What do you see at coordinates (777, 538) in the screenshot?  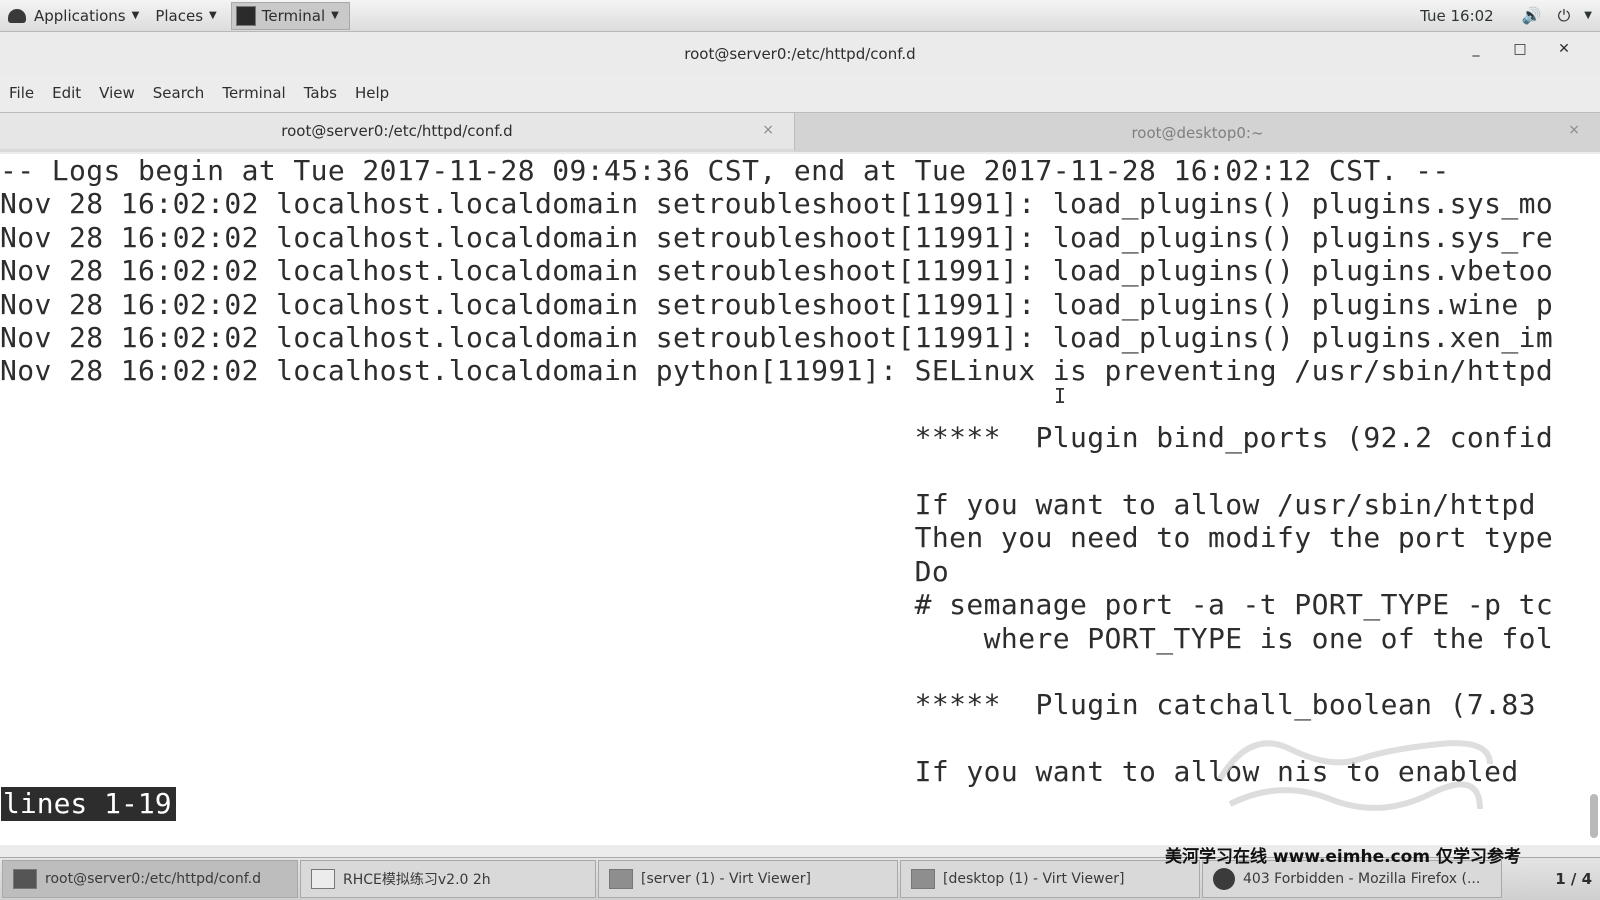 I see `terminal-line: Then you need to modify the port type` at bounding box center [777, 538].